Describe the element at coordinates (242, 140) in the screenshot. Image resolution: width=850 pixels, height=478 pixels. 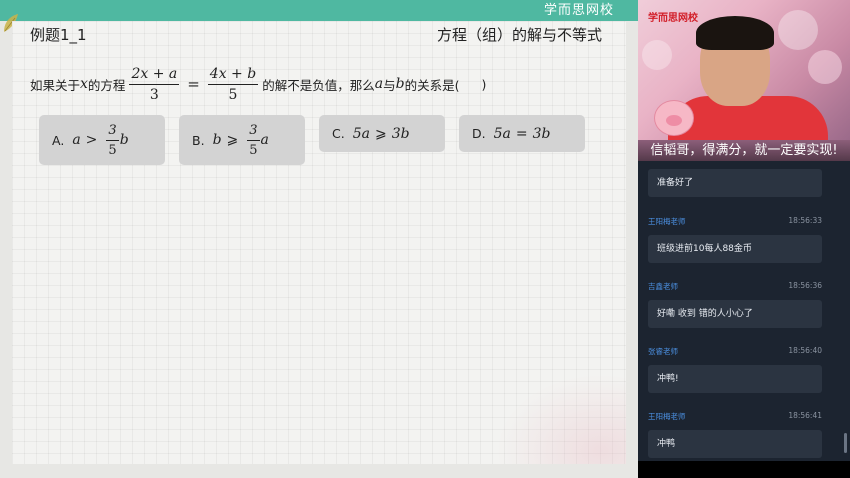
I see `option-b: B. b ⩾ 3 5 a` at that location.